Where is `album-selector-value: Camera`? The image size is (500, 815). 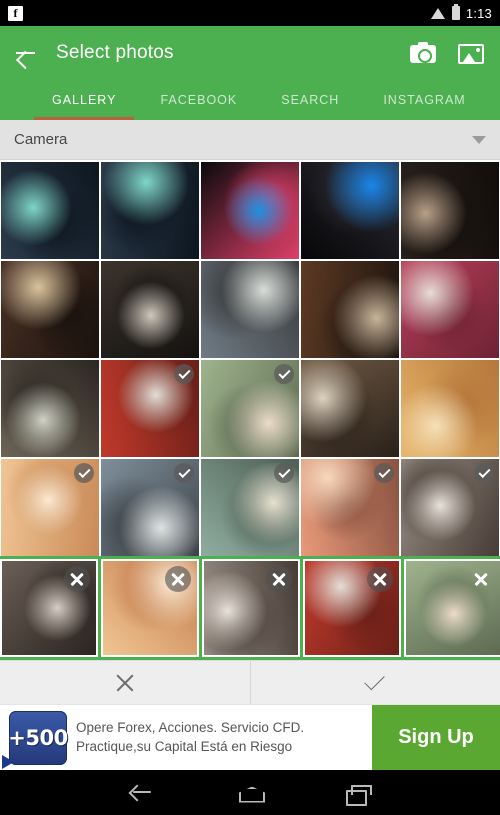 album-selector-value: Camera is located at coordinates (243, 139).